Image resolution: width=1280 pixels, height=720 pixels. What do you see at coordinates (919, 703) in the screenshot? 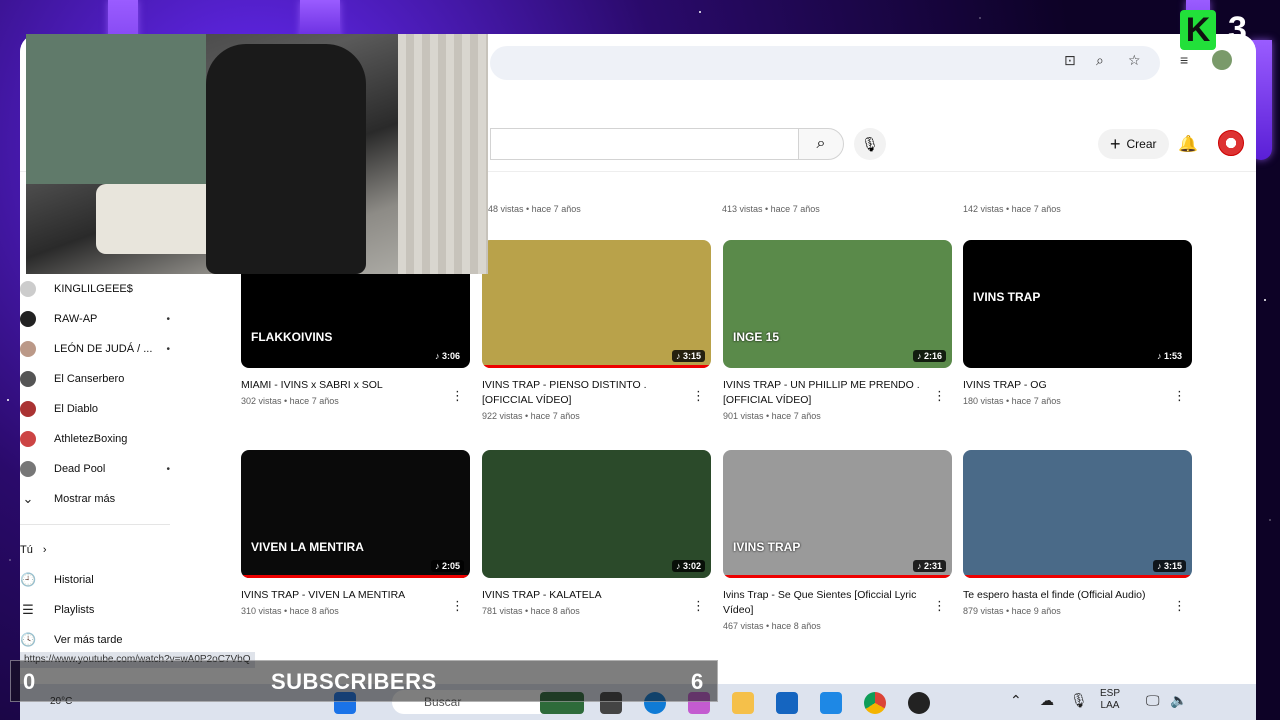
I see `obs-icon` at bounding box center [919, 703].